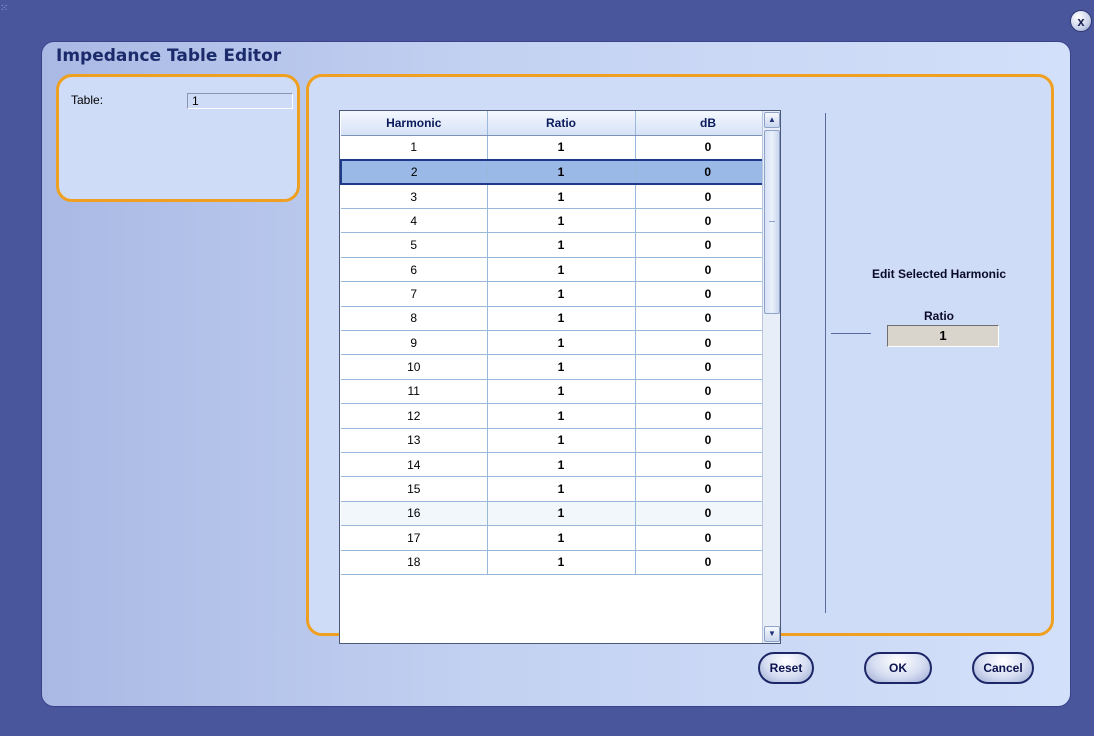 This screenshot has width=1094, height=736. What do you see at coordinates (87, 100) in the screenshot?
I see `table-label: Table:` at bounding box center [87, 100].